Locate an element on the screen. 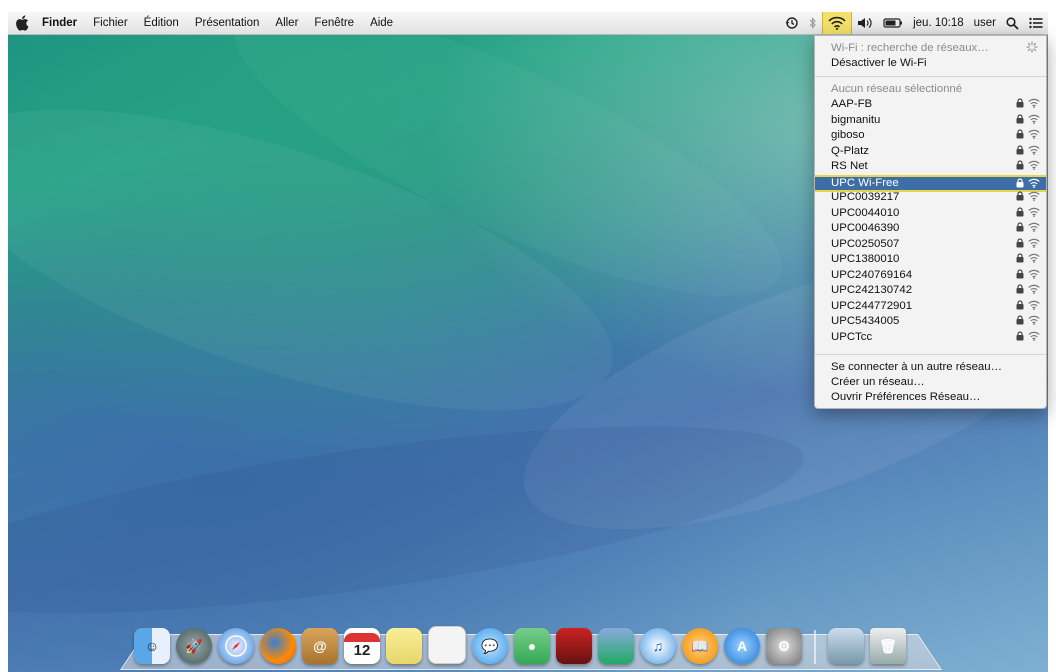  network-item: Q-Platz is located at coordinates (930, 151).